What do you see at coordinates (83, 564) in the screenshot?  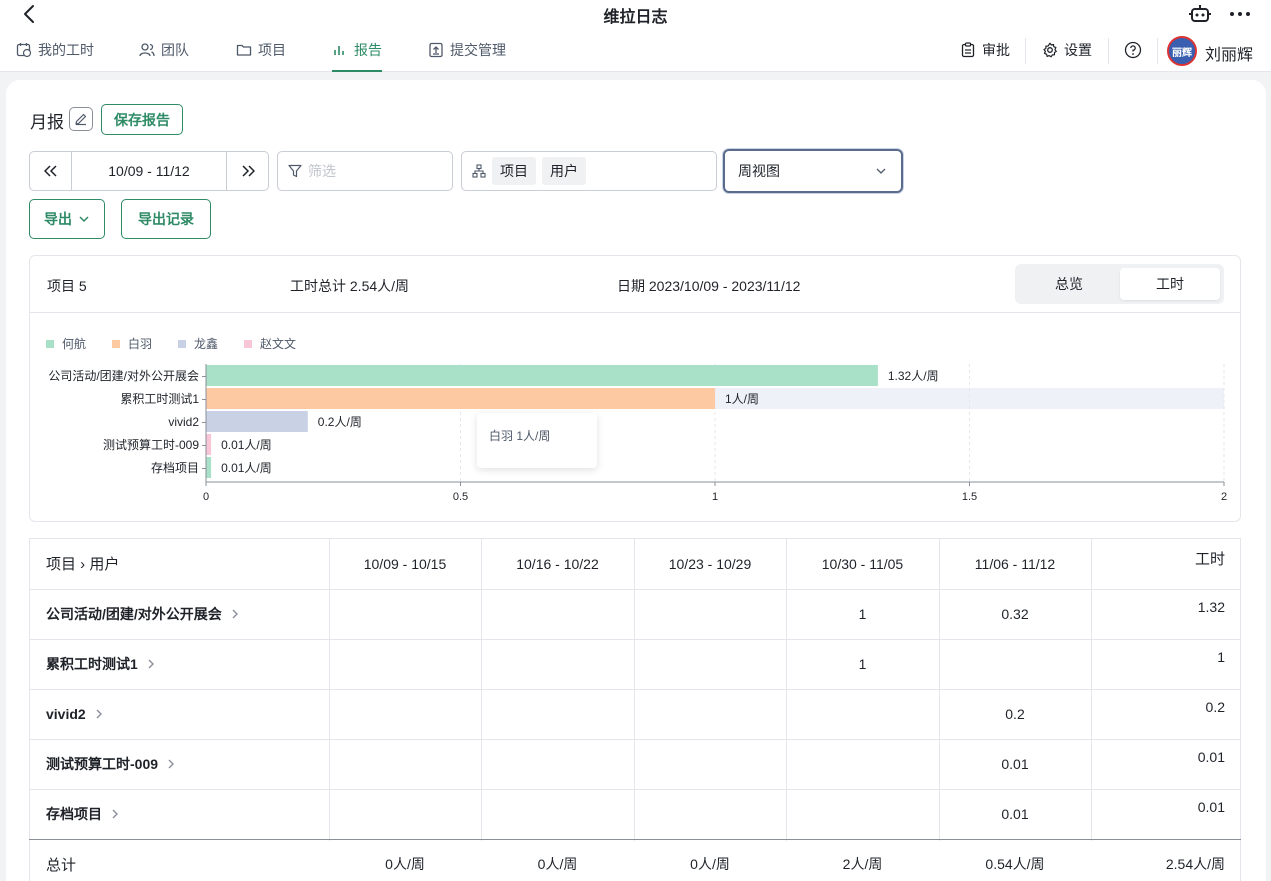 I see `table-header-first: 项目 › 用户` at bounding box center [83, 564].